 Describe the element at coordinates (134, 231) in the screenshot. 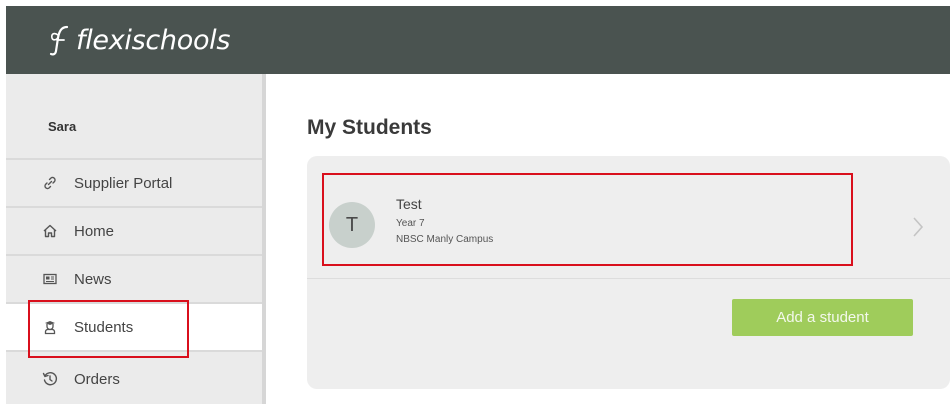

I see `sidebar-item-home: Home` at that location.